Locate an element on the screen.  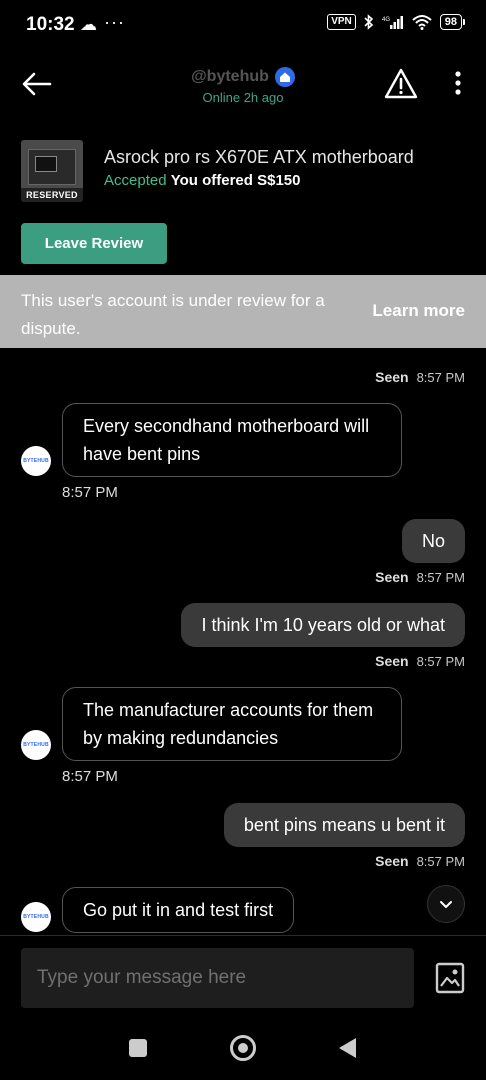
listing-offer-info: Accepted You offered S$150 is located at coordinates (202, 180).